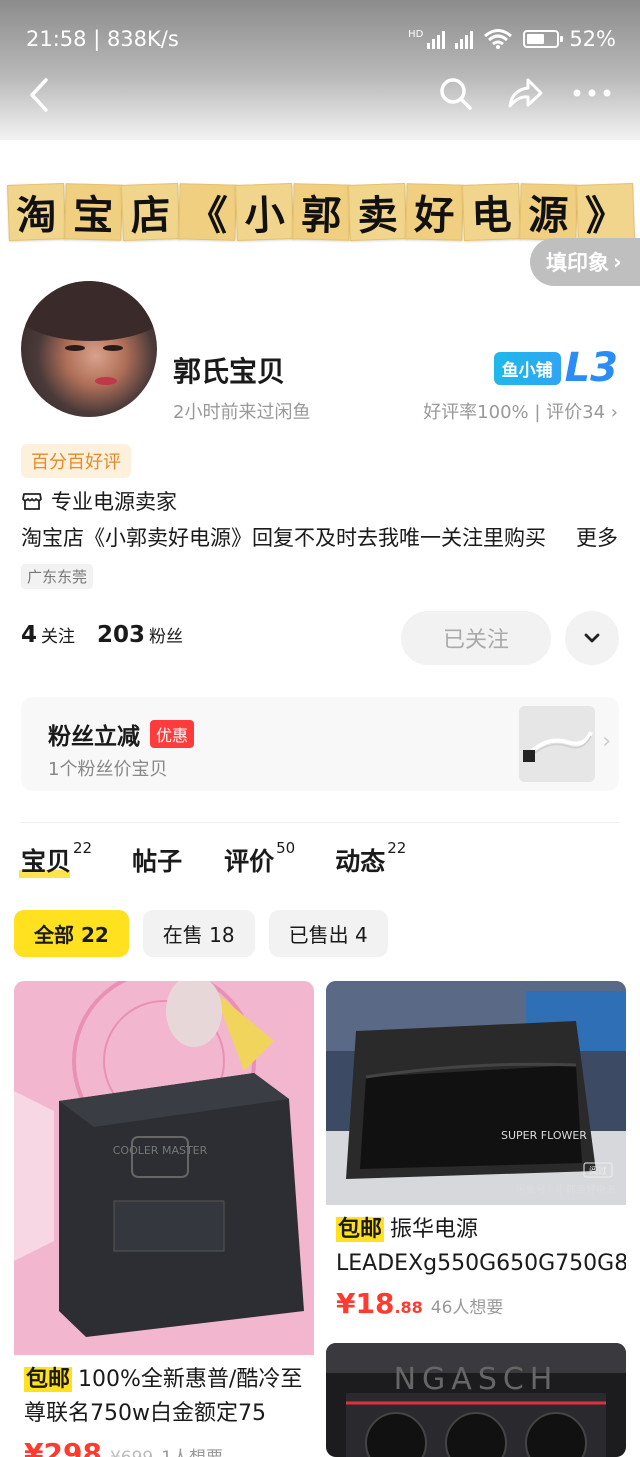 This screenshot has height=1457, width=640. I want to click on status-icons: HD 52%, so click(512, 39).